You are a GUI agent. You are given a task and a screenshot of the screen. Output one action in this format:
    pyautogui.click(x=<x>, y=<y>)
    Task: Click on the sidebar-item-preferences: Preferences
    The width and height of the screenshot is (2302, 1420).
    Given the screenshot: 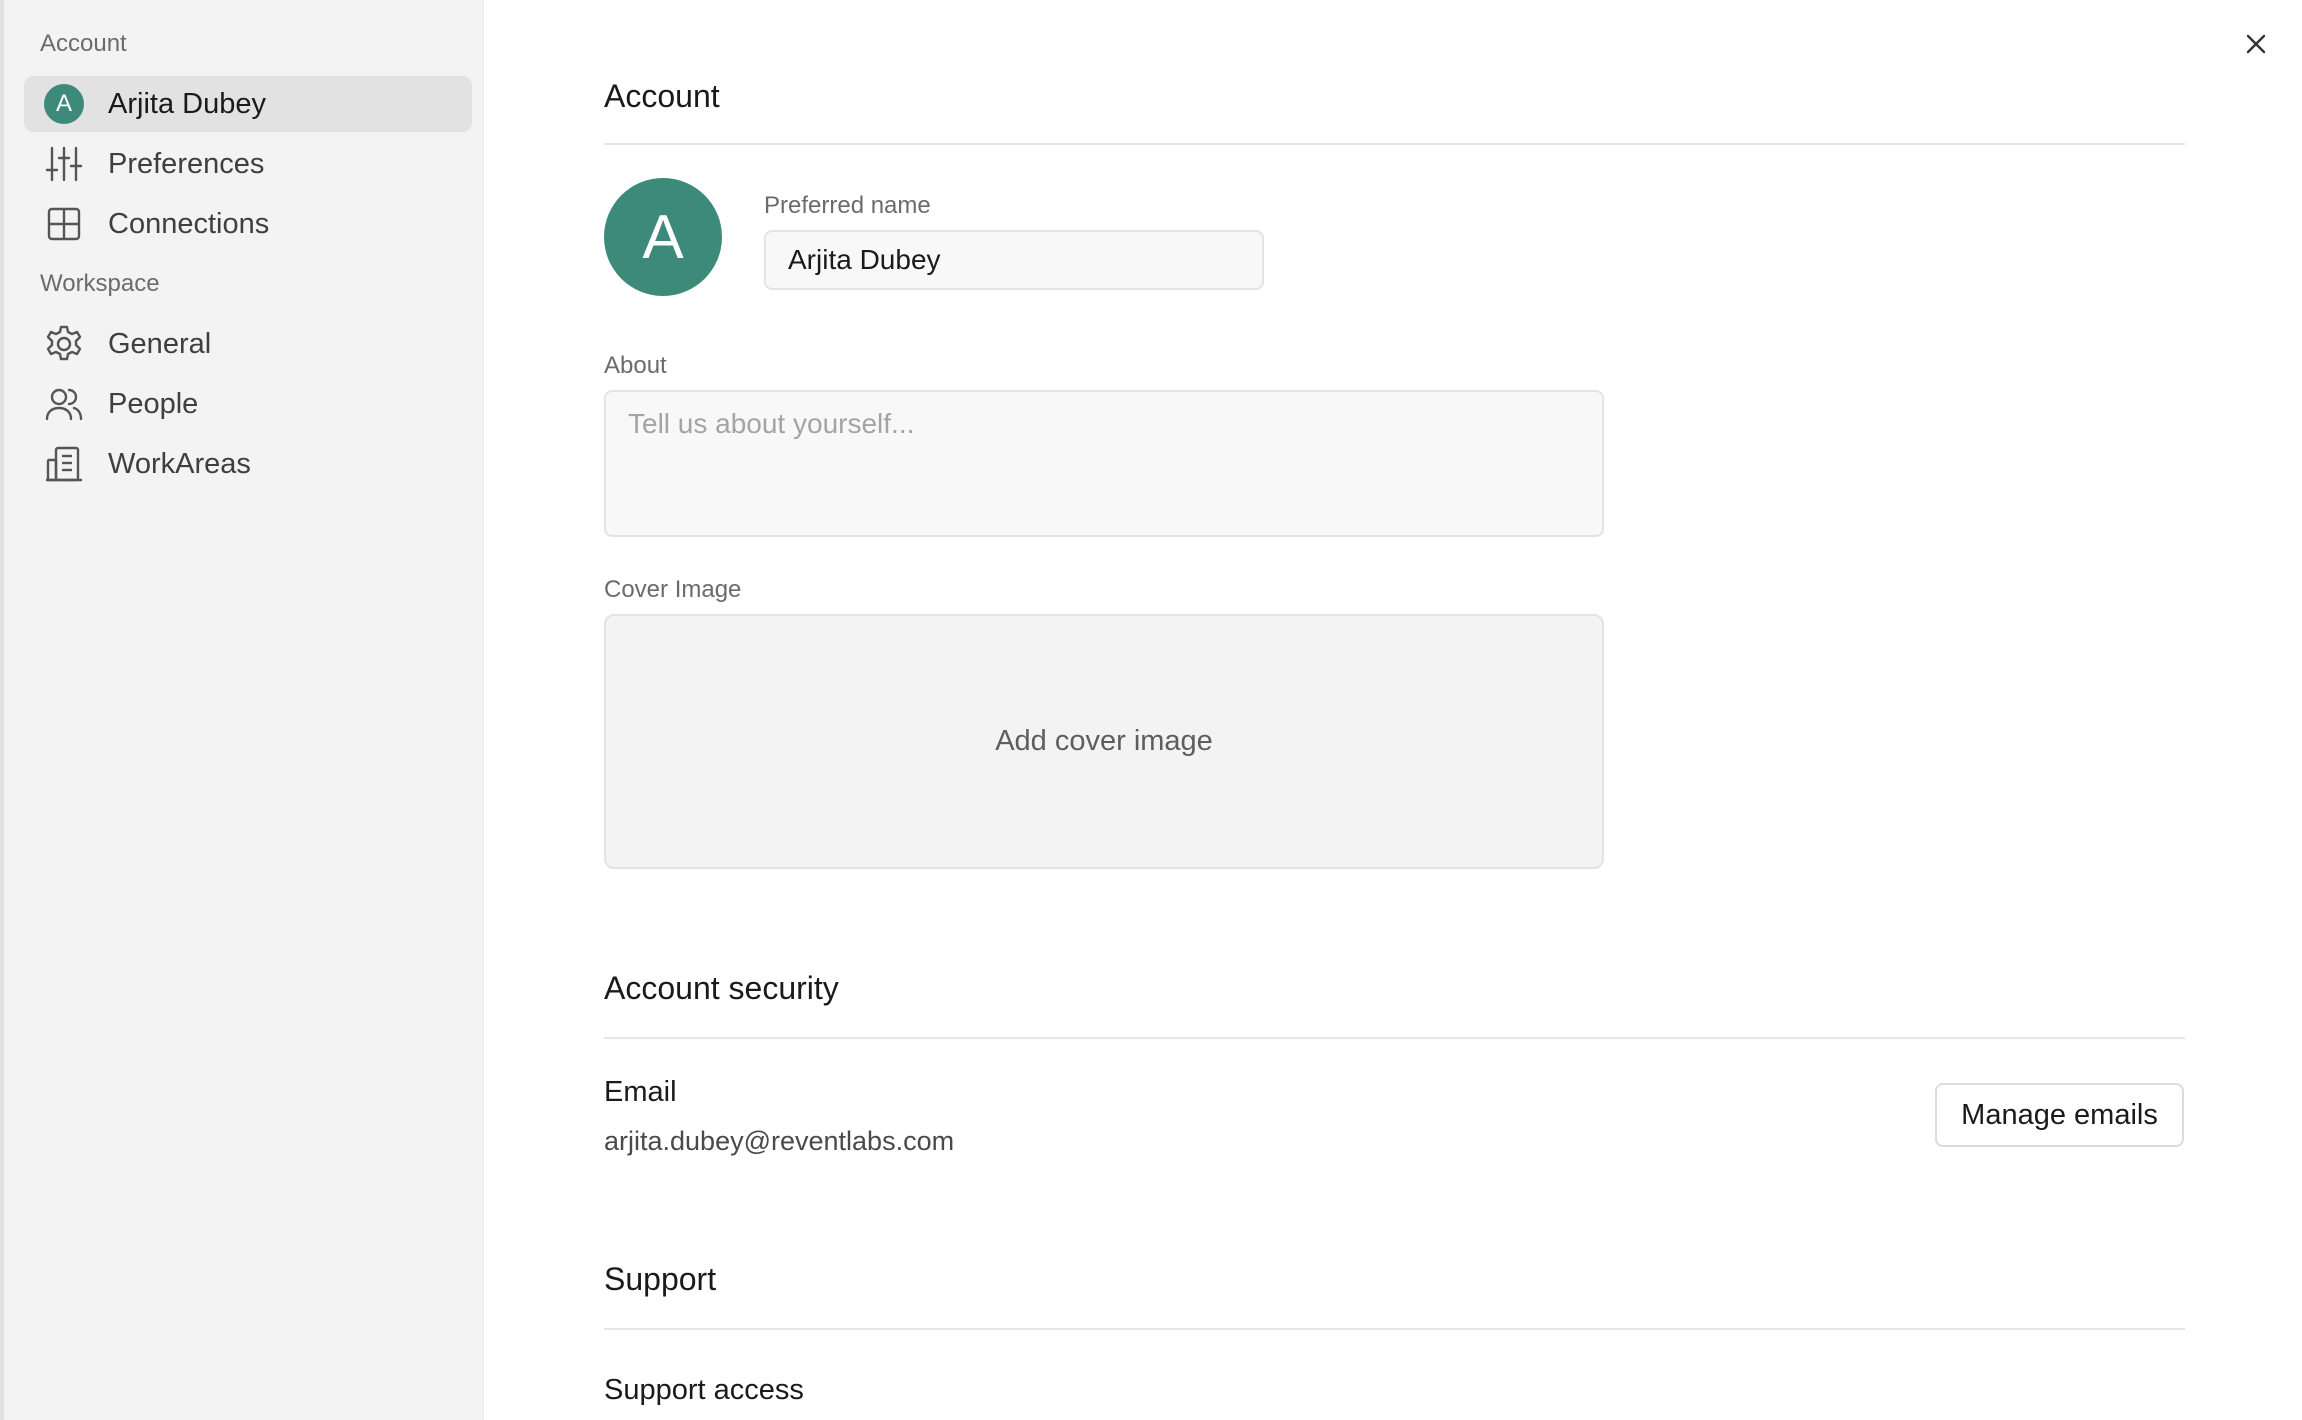 What is the action you would take?
    pyautogui.click(x=248, y=164)
    